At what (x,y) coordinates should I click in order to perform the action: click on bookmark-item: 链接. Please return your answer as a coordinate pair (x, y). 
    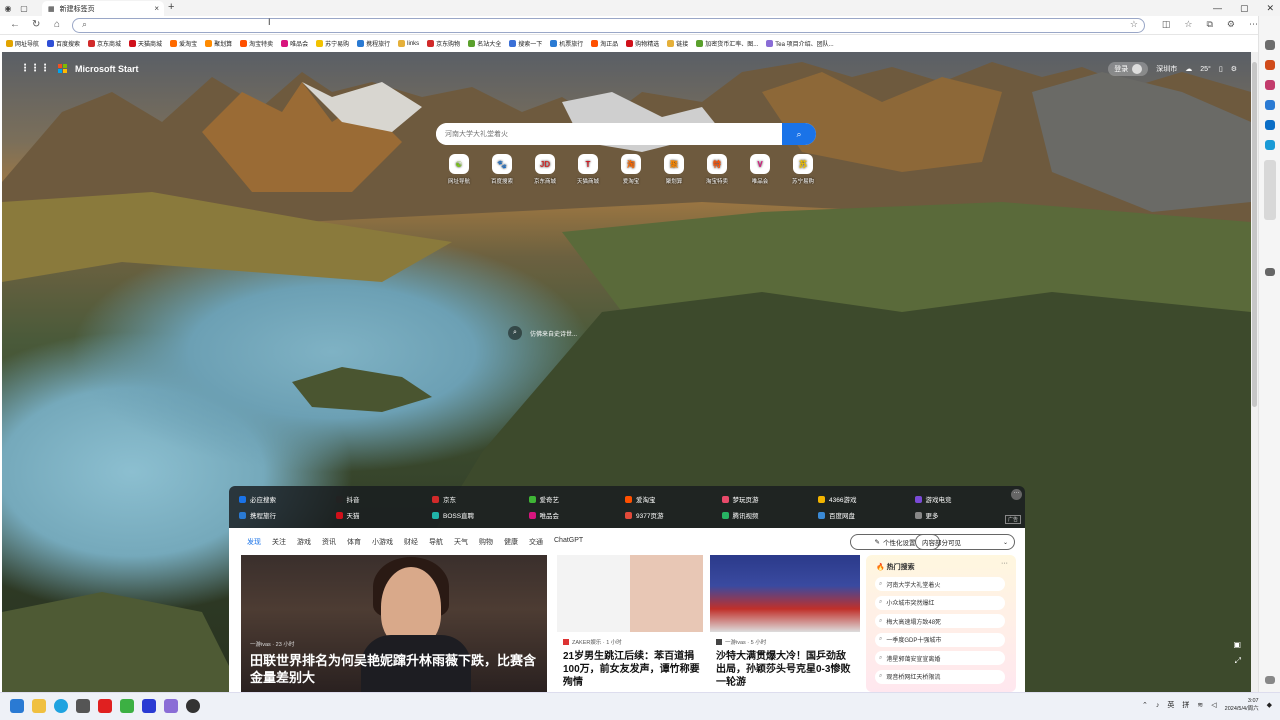
    Looking at the image, I should click on (677, 43).